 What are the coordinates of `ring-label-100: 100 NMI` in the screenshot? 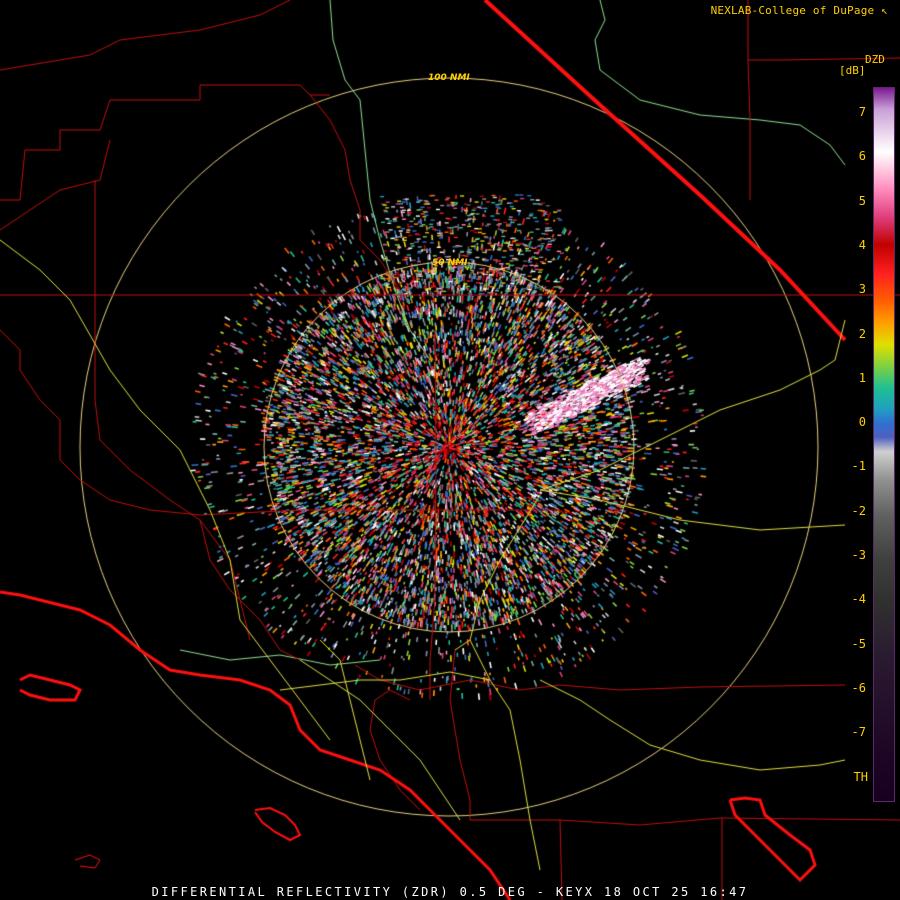 It's located at (449, 78).